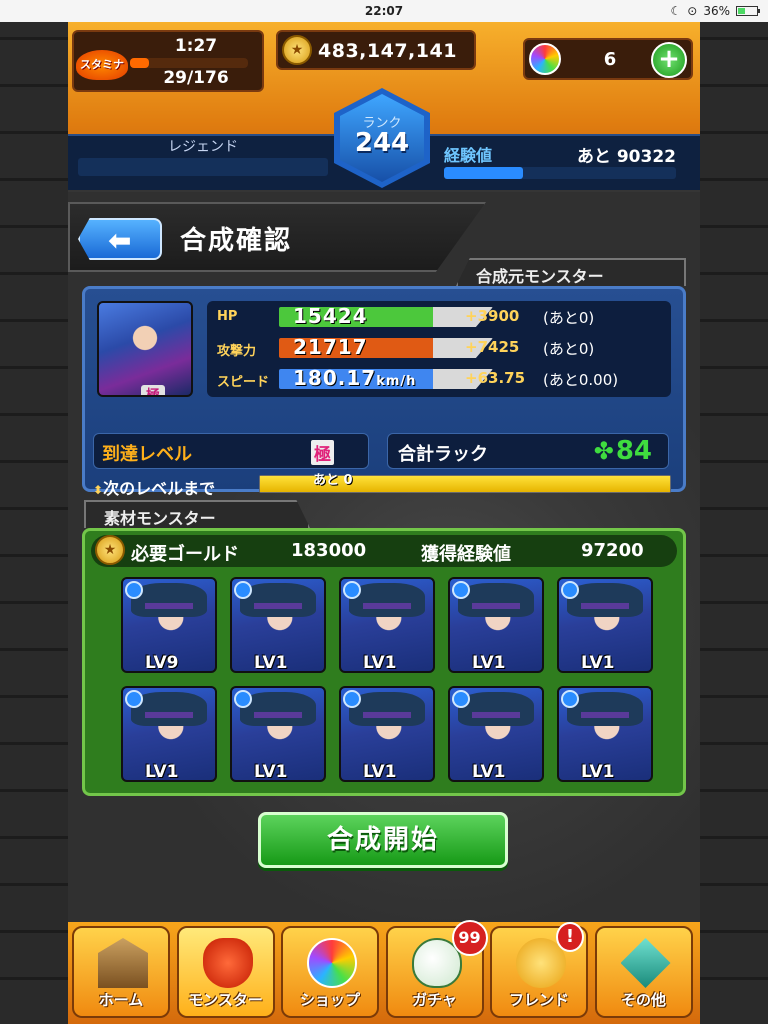  I want to click on luck-value: 84, so click(633, 451).